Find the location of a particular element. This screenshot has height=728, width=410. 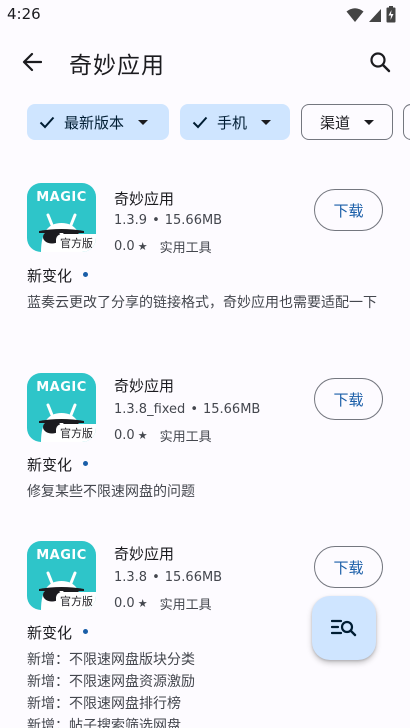

filter-chip-device: 手机 is located at coordinates (235, 122).